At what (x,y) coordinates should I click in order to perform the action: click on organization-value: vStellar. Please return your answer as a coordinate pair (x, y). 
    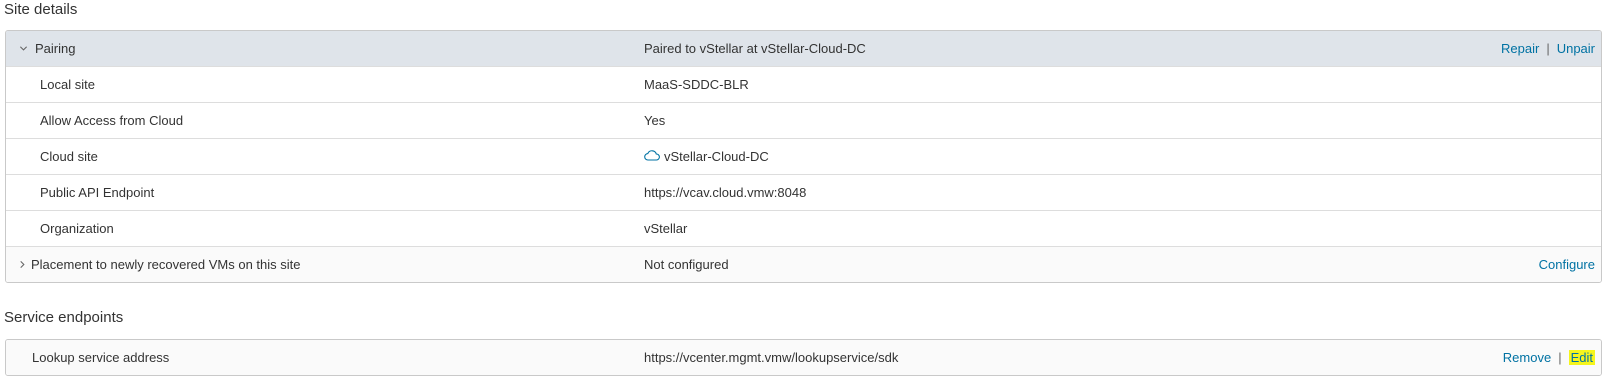
    Looking at the image, I should click on (666, 228).